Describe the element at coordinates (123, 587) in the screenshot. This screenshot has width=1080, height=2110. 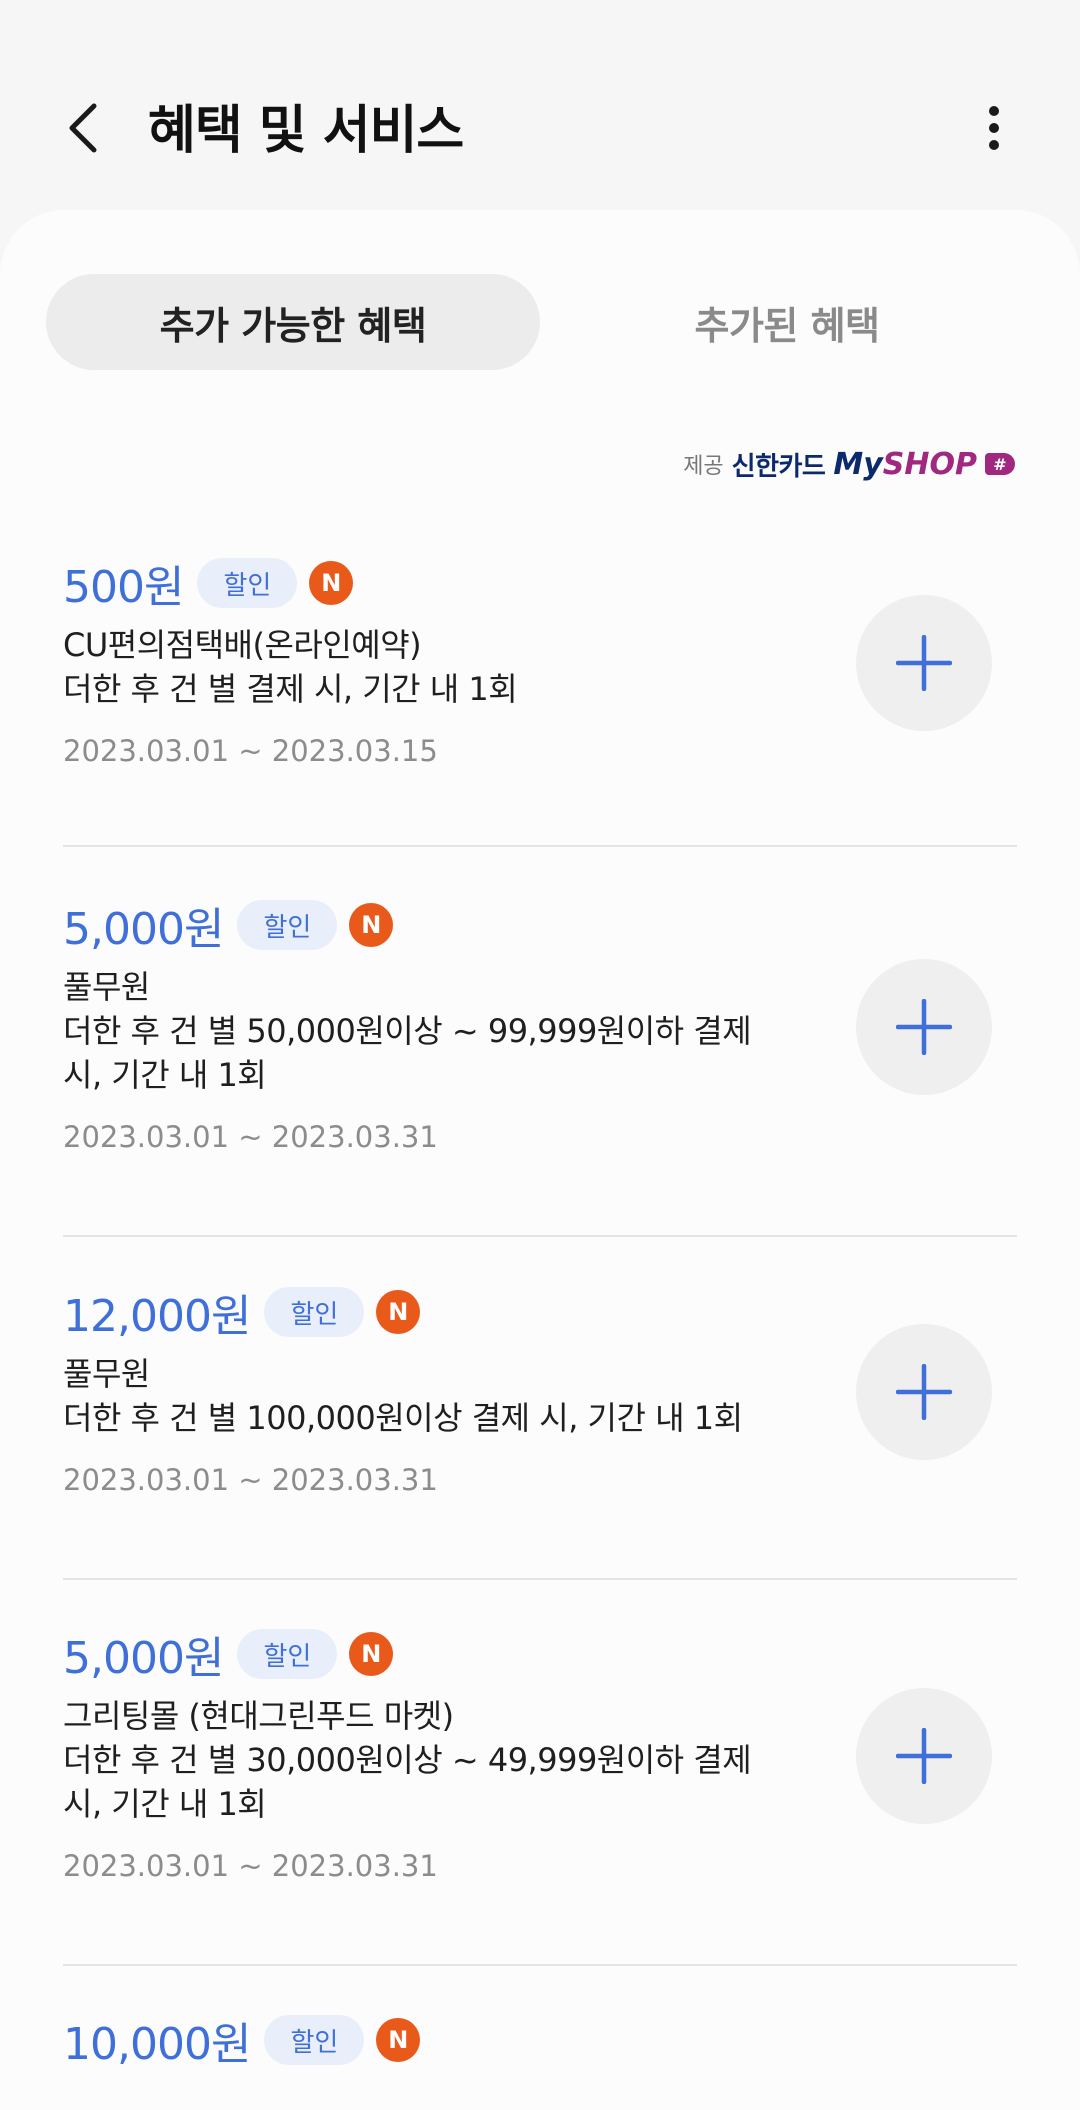
I see `benefit-amount: 500원` at that location.